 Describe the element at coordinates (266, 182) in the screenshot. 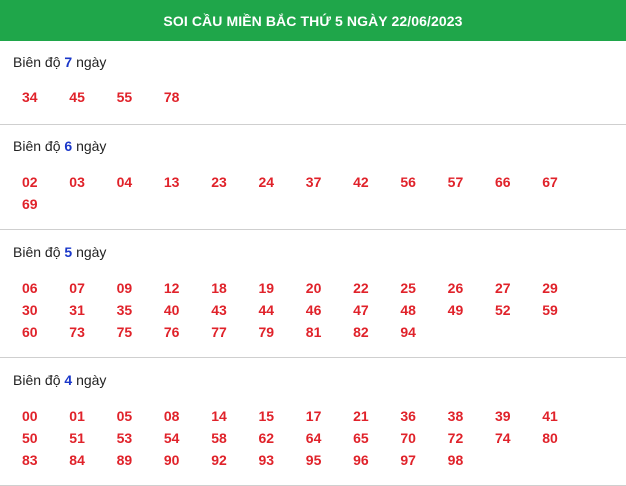

I see `lottery-number: 24` at that location.